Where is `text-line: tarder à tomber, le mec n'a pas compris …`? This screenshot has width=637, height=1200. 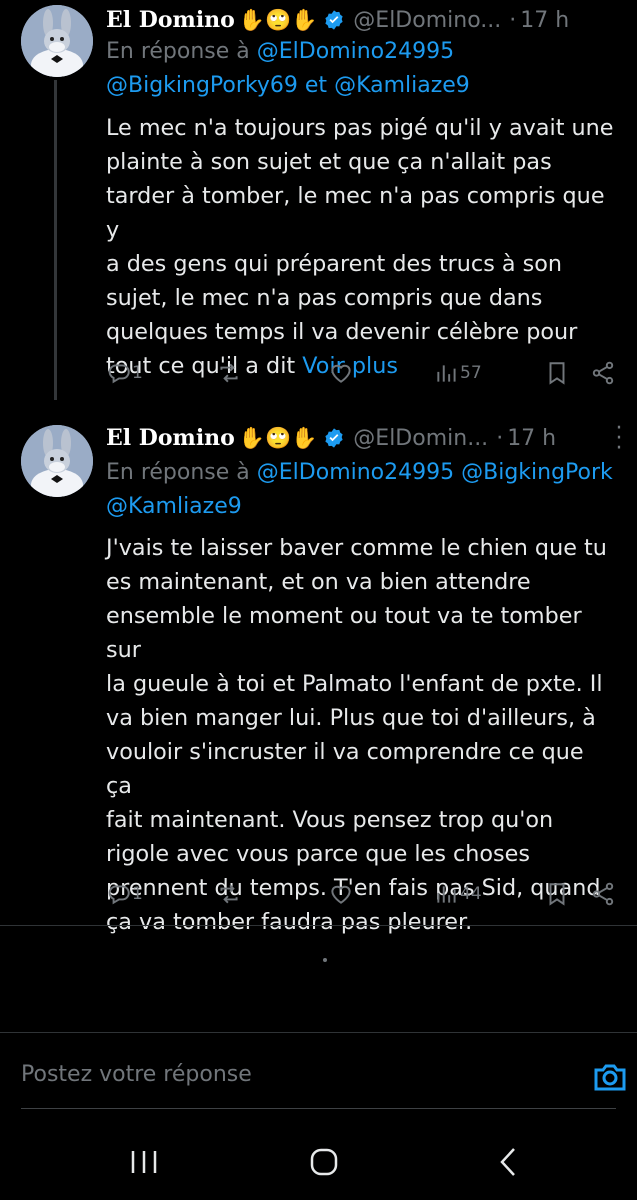 text-line: tarder à tomber, le mec n'a pas compris … is located at coordinates (355, 213).